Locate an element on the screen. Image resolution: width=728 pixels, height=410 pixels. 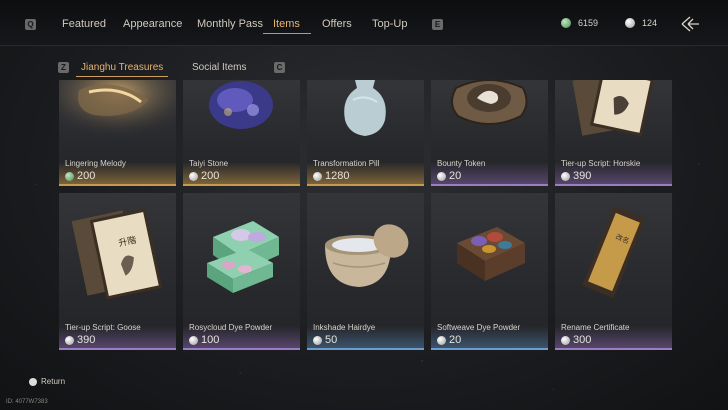
return-label: Return is located at coordinates (53, 381).